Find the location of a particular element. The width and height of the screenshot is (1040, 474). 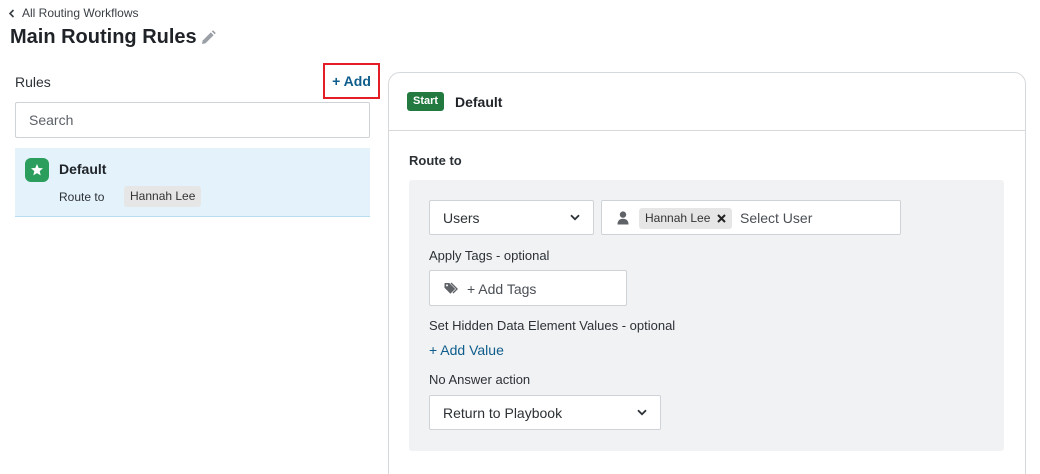

no-answer-action-value: Return to Playbook is located at coordinates (503, 412).